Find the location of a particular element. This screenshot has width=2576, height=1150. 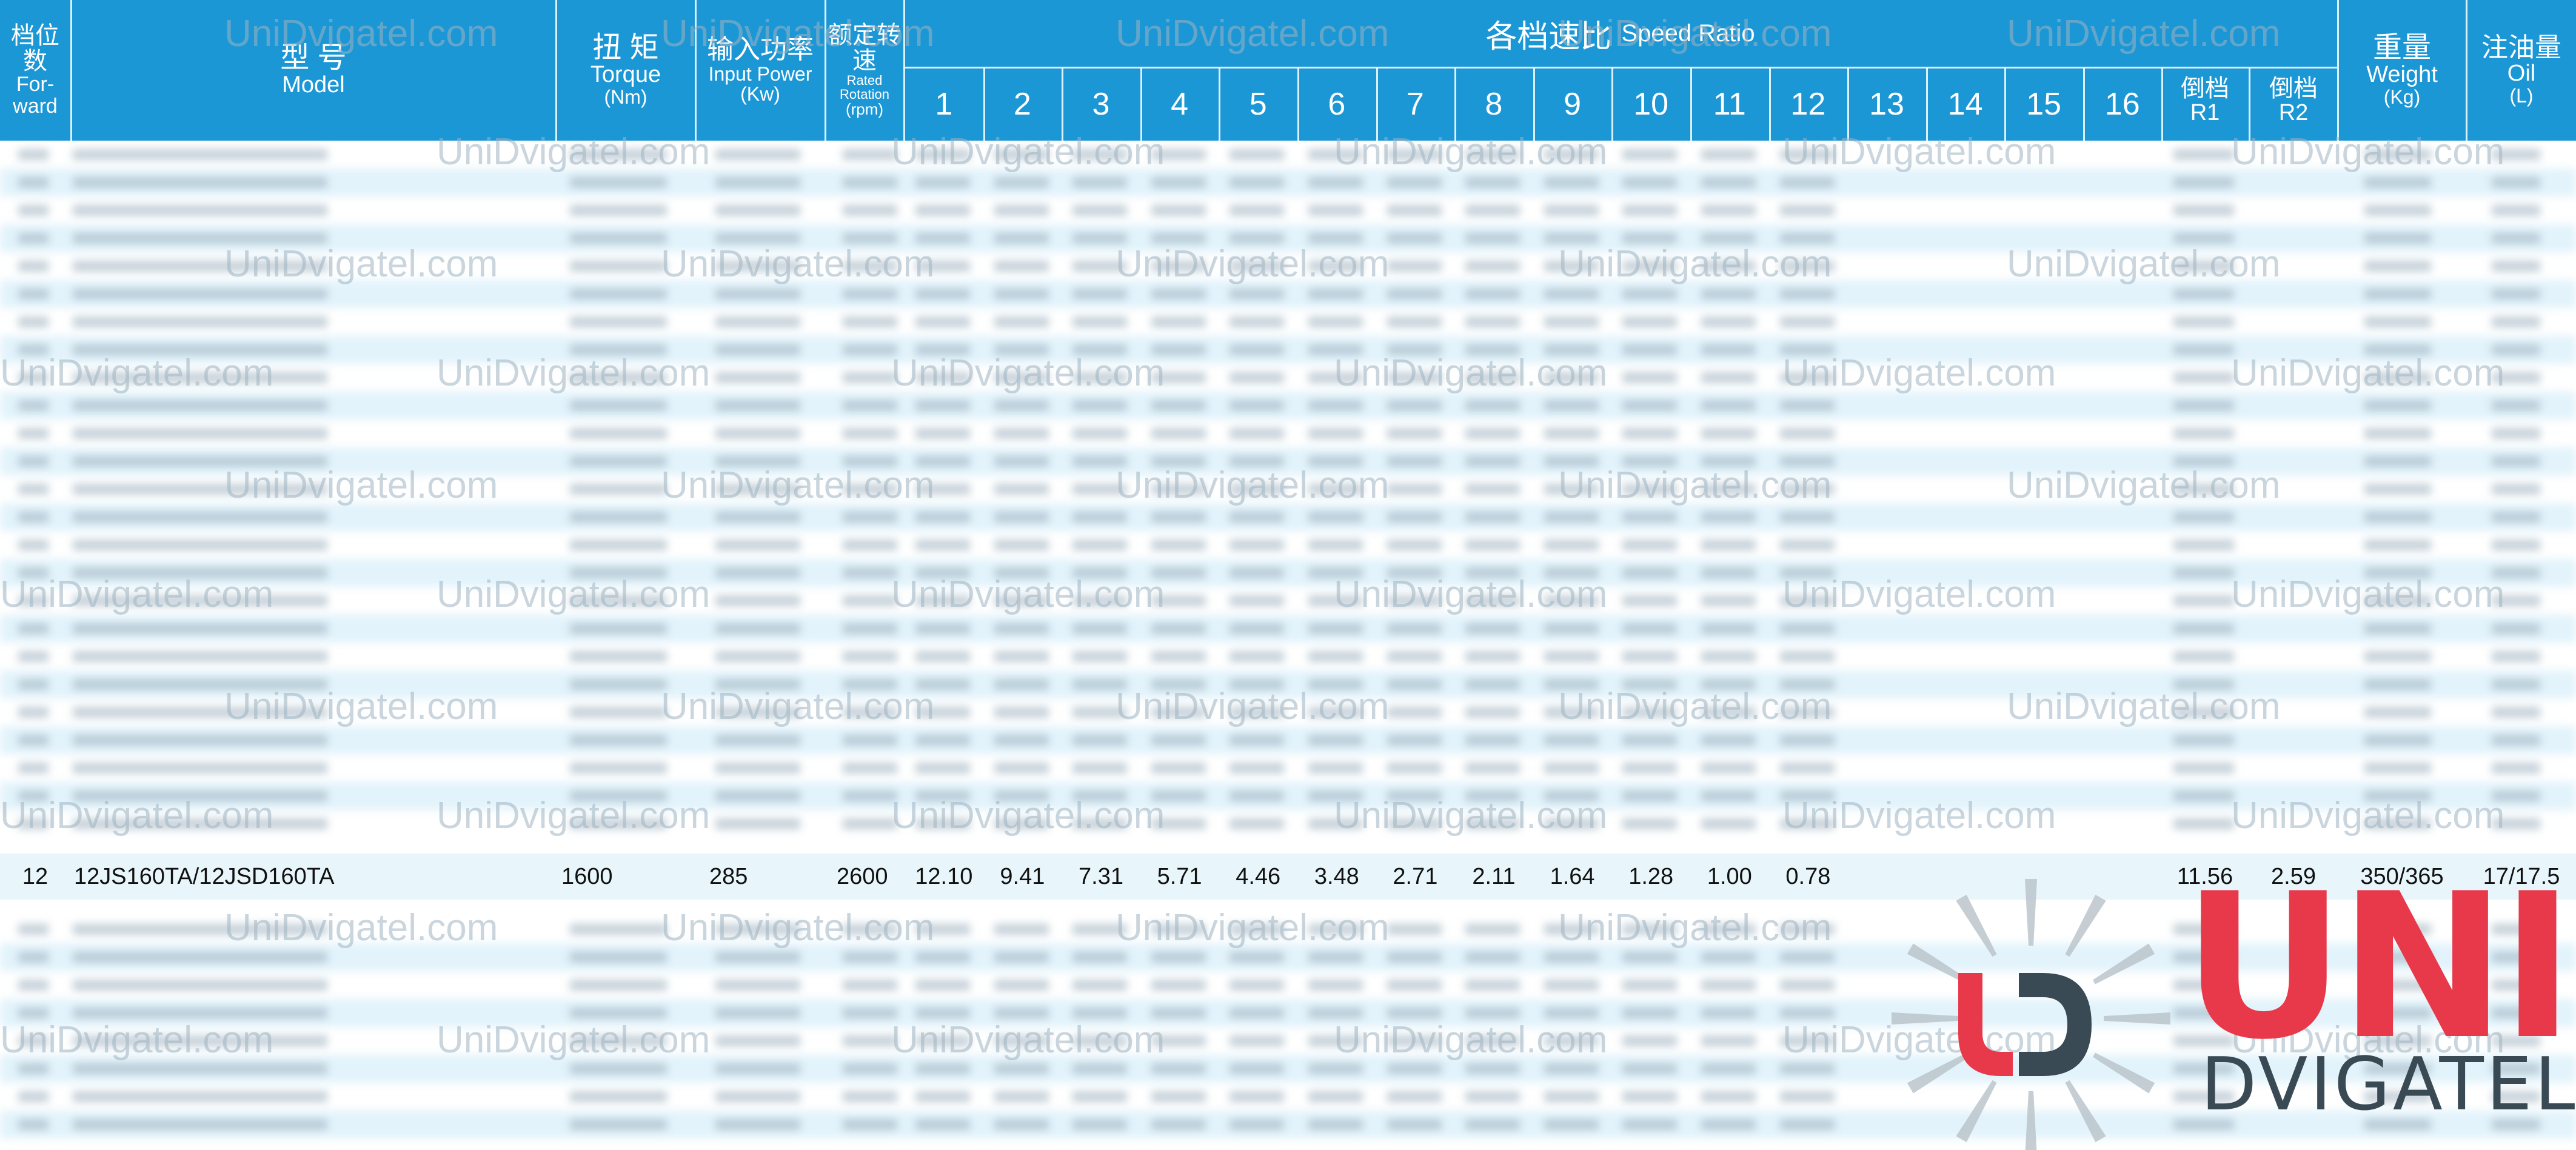

header-r1-cn: 倒档 is located at coordinates (2205, 88).